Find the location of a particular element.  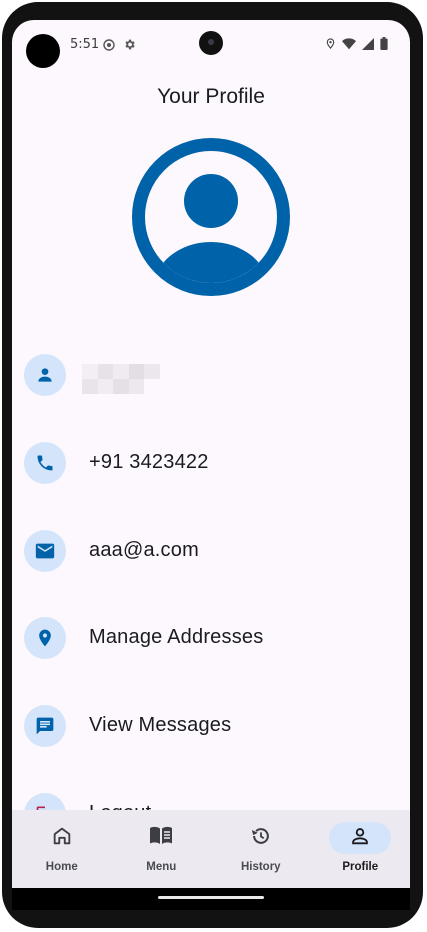

bottom-navigation: Home Menu History Profile is located at coordinates (211, 849).